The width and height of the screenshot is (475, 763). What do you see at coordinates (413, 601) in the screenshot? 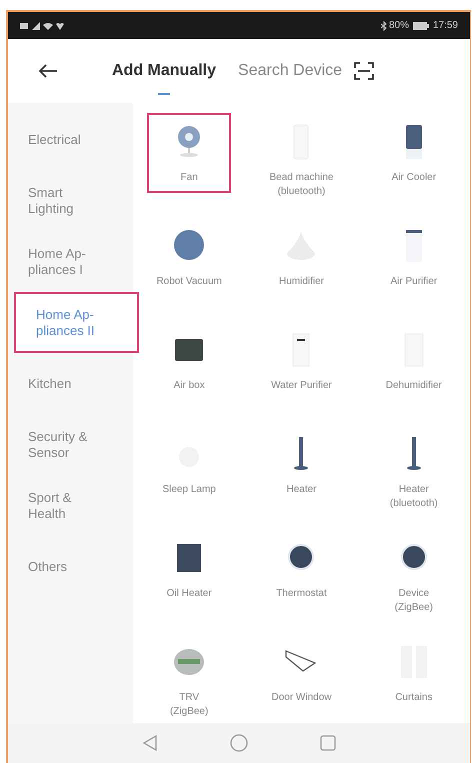
I see `device-label: Device (ZigBee)` at bounding box center [413, 601].